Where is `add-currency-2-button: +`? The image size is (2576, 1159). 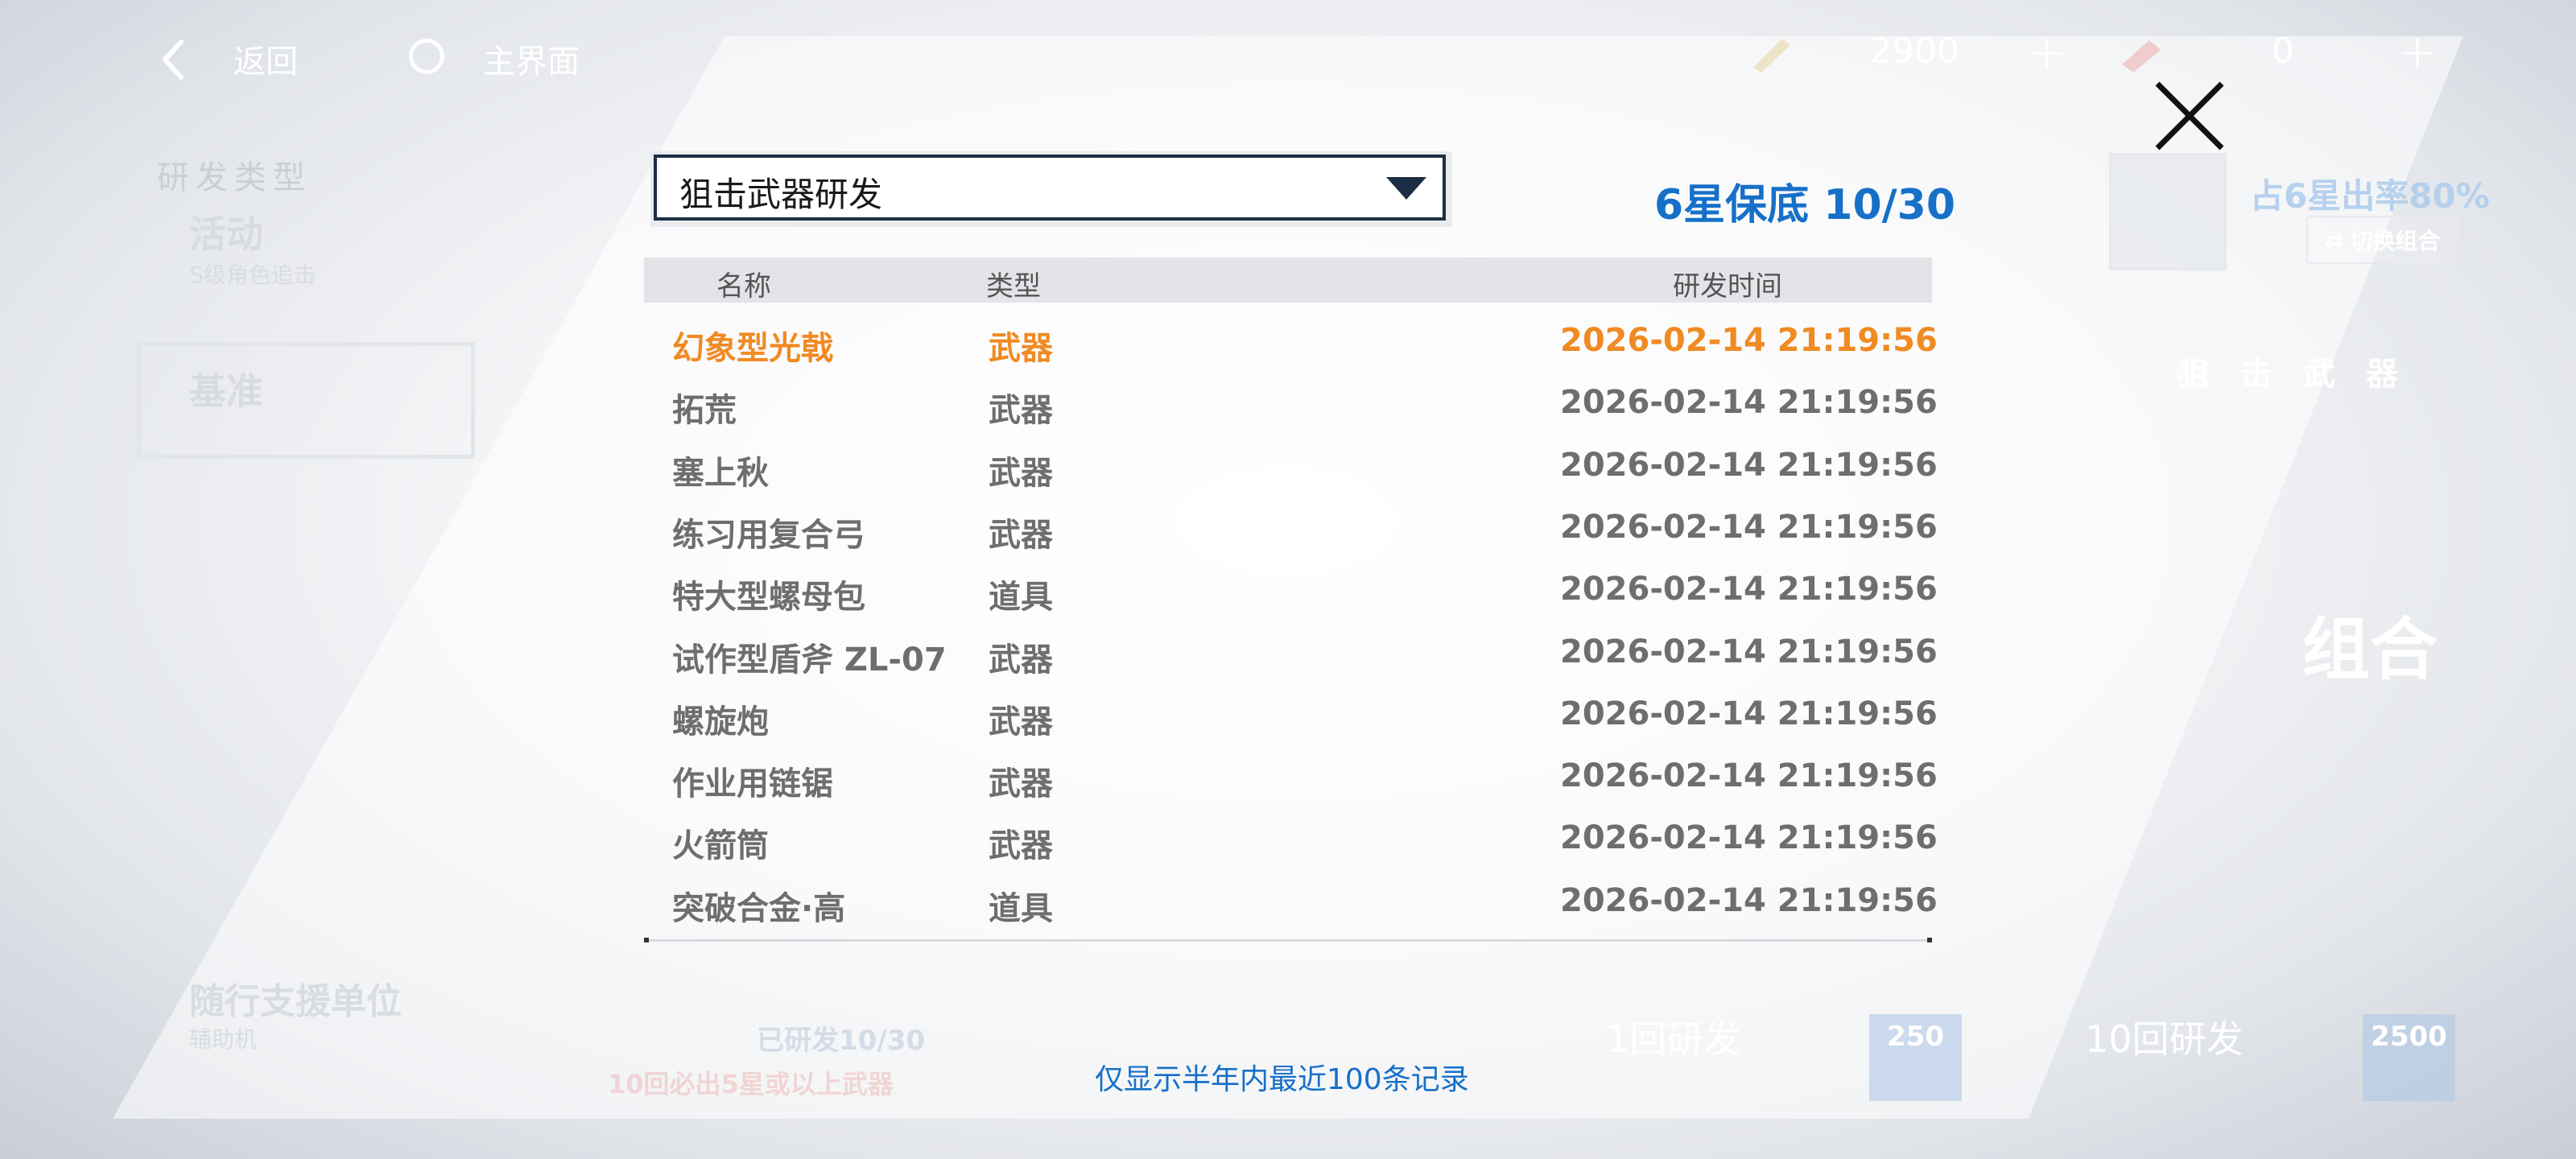
add-currency-2-button: + is located at coordinates (2417, 52).